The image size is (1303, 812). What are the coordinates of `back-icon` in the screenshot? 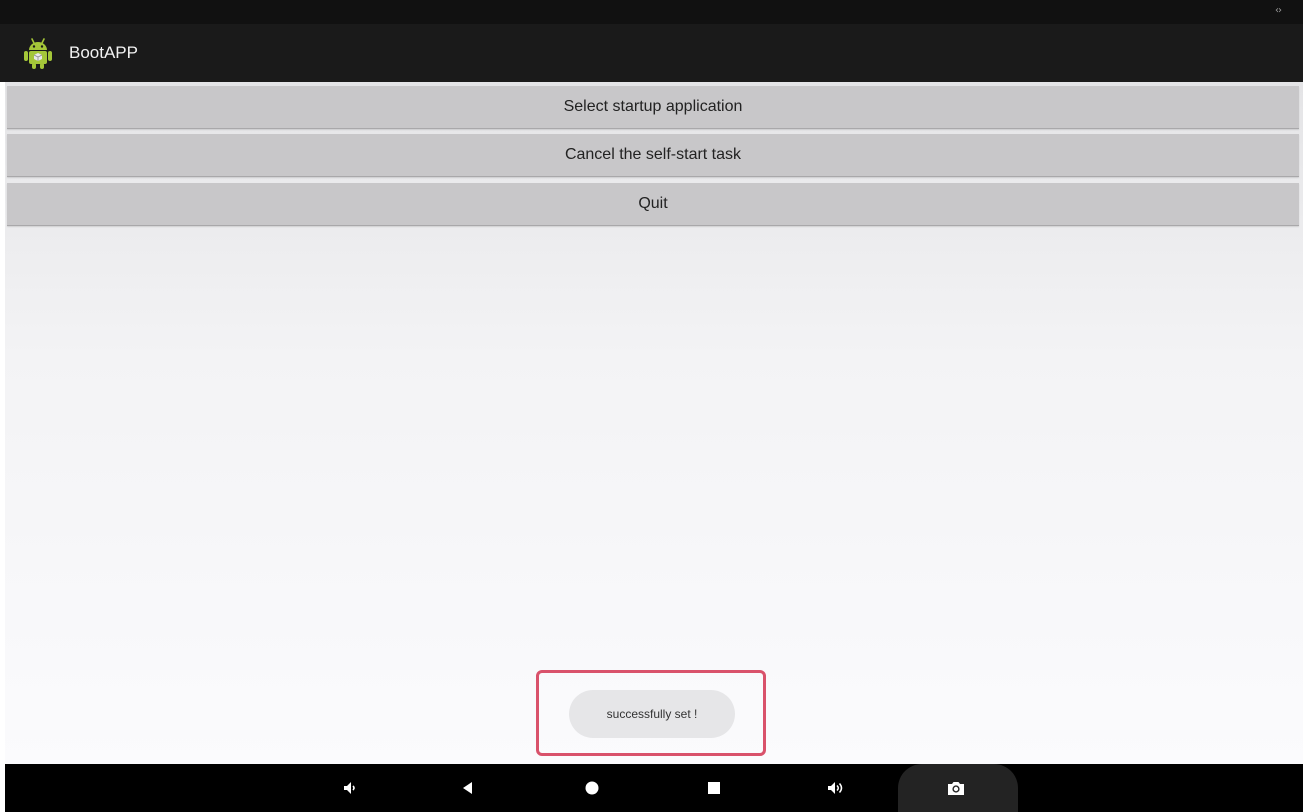 It's located at (468, 788).